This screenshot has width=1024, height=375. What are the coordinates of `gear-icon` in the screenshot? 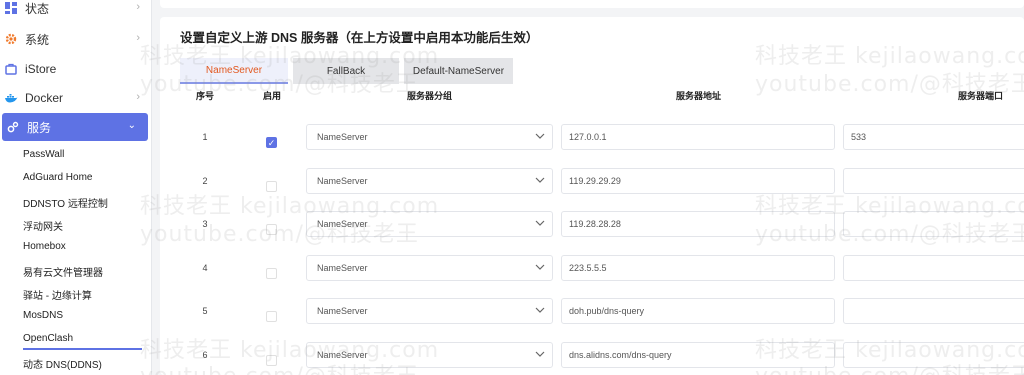 It's located at (11, 39).